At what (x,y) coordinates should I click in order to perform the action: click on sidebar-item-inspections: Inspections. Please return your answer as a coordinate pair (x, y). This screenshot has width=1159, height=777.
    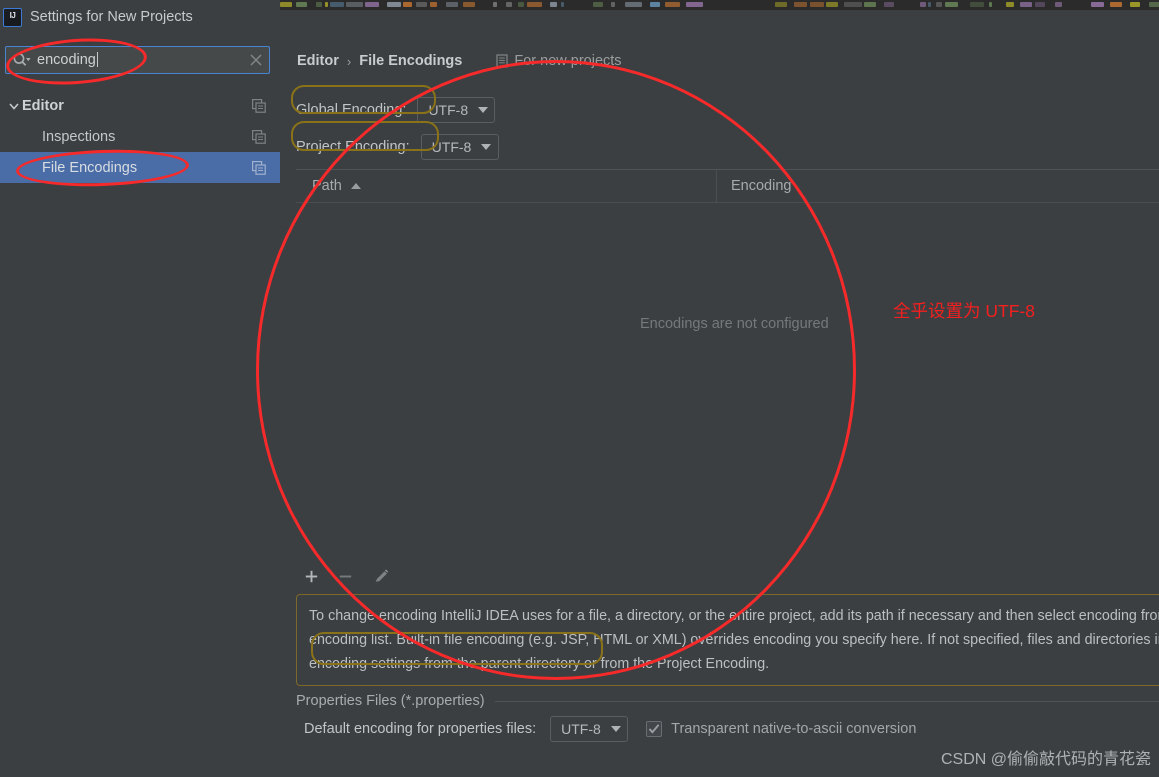
    Looking at the image, I should click on (140, 136).